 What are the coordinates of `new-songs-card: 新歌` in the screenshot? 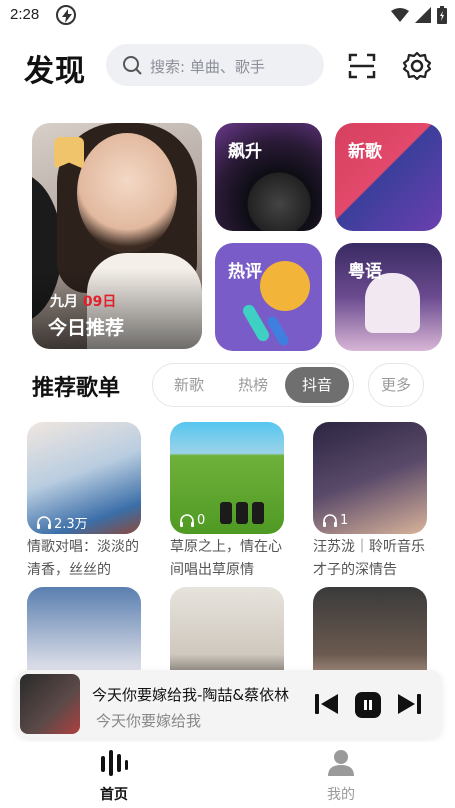 It's located at (388, 177).